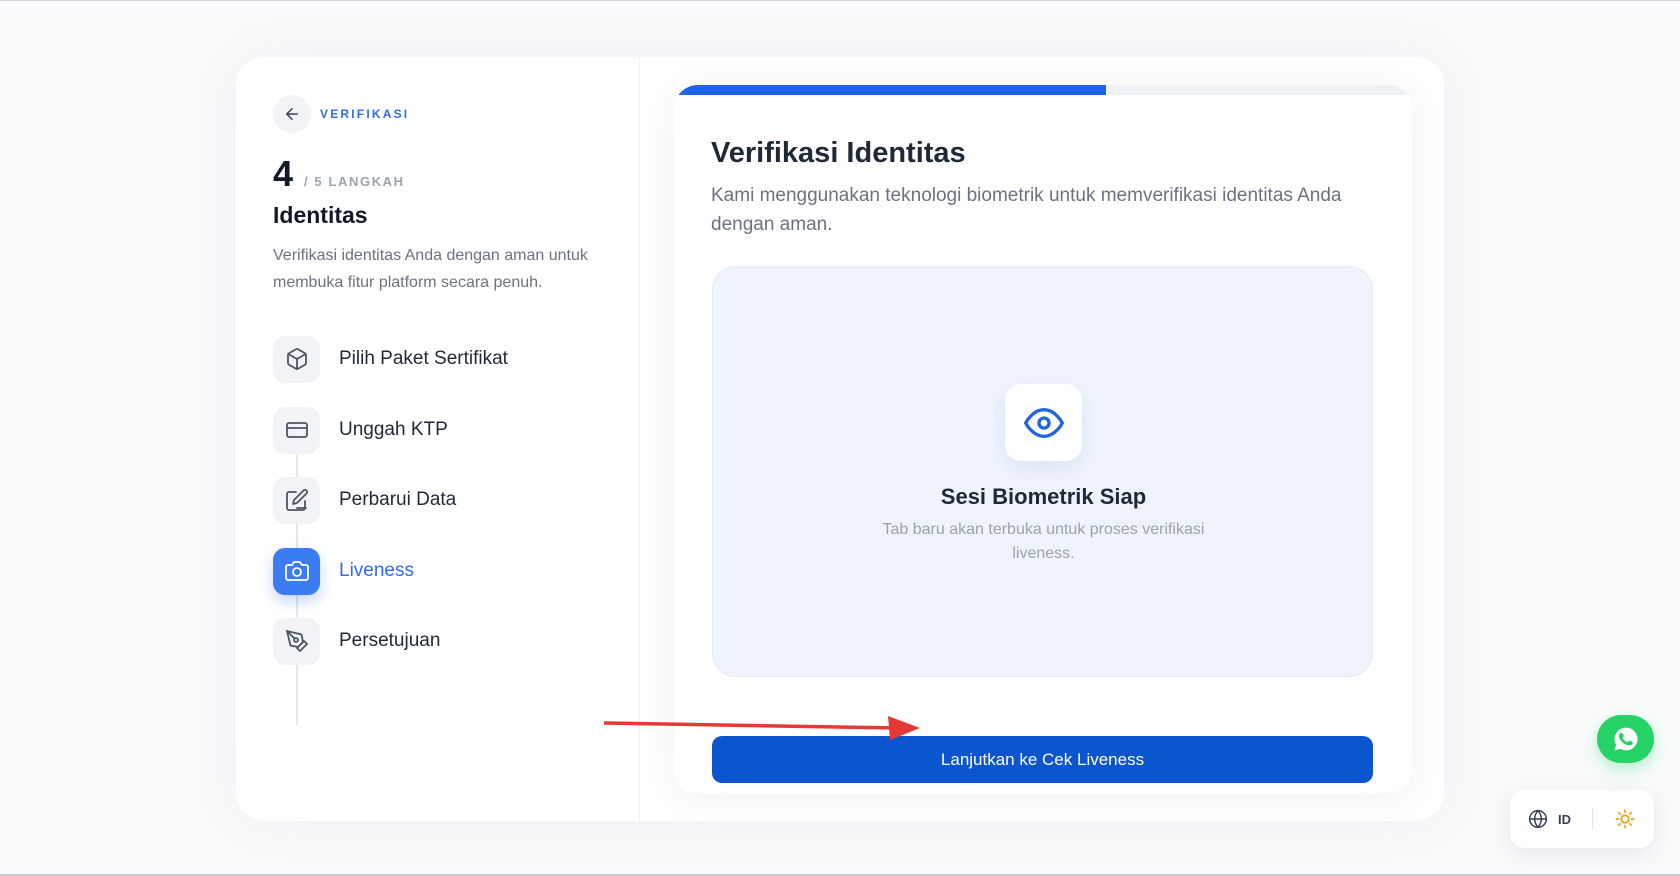 The height and width of the screenshot is (876, 1680). I want to click on current-step-number: 4, so click(283, 173).